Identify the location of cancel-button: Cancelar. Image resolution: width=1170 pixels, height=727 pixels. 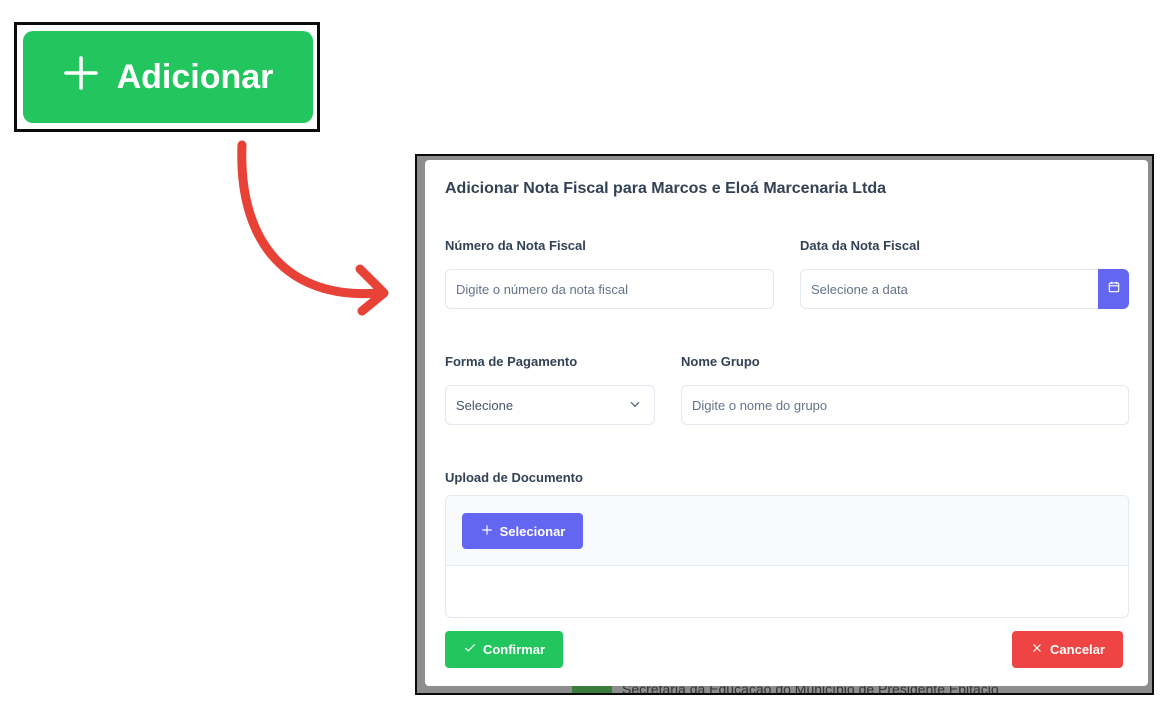
(1067, 649).